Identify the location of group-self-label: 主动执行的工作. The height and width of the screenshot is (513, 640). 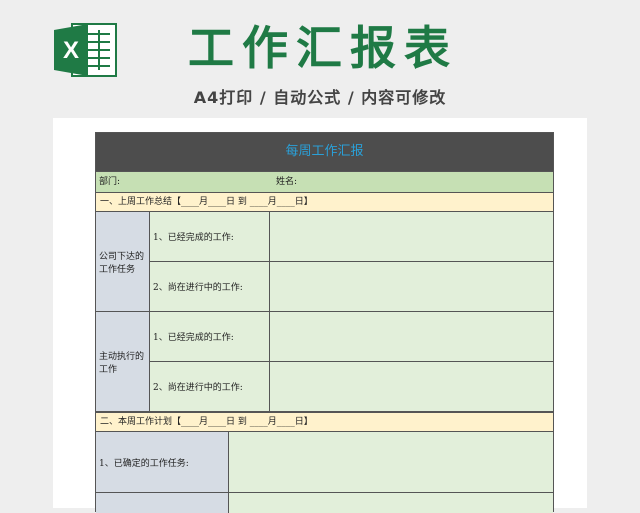
(122, 363).